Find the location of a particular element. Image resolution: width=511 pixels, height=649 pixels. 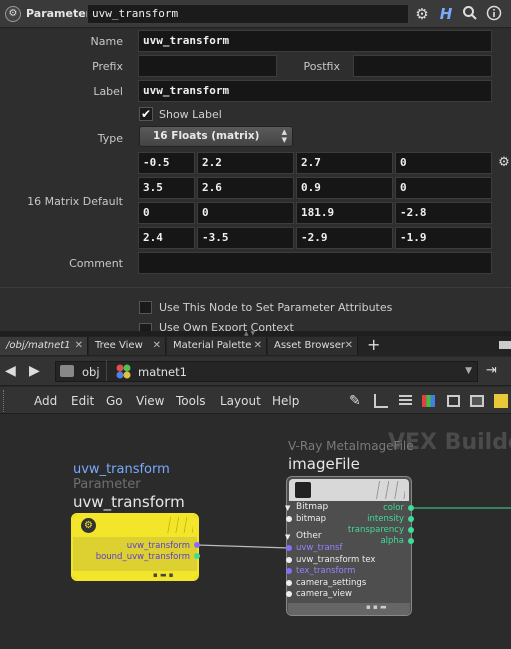

menu-layout: Layout is located at coordinates (240, 401).